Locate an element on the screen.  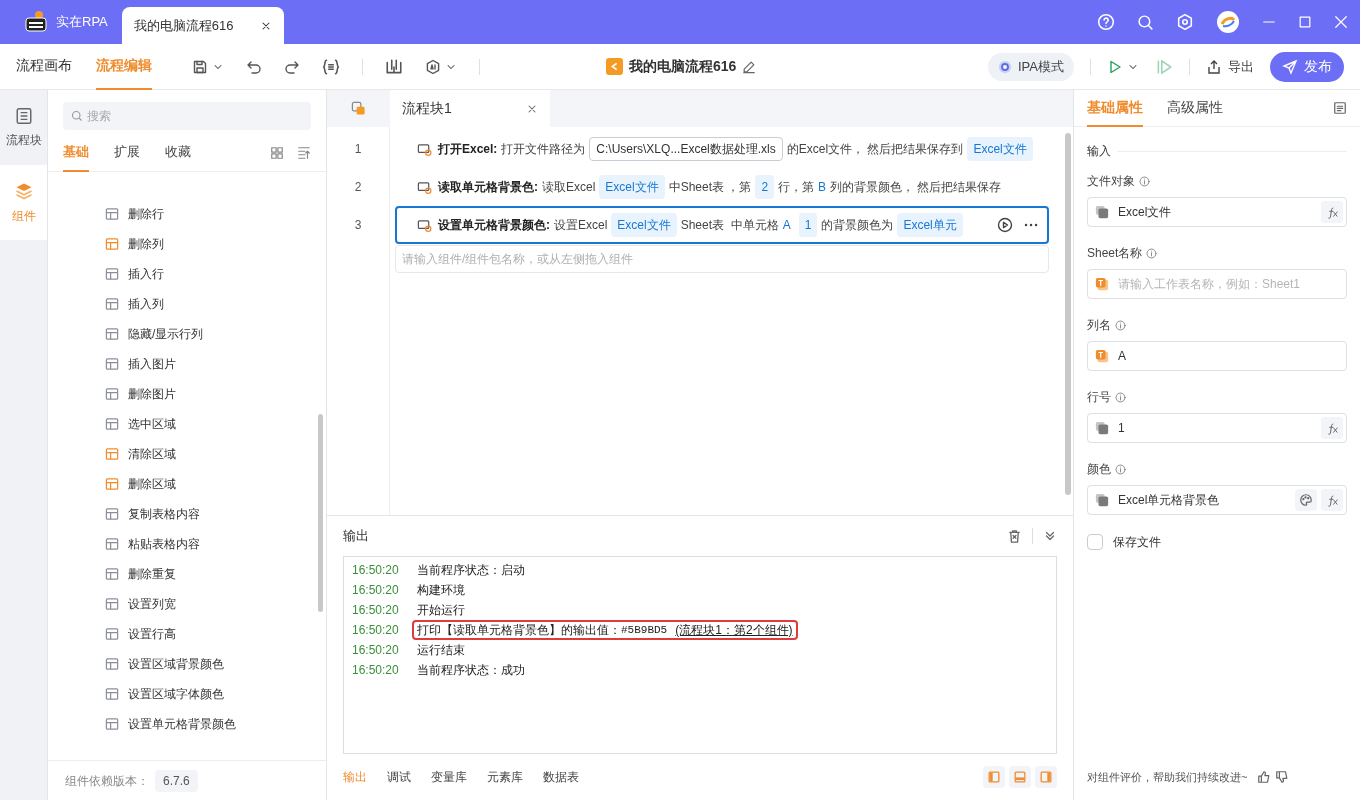
property-field: Excel单元格背景色 is located at coordinates (1217, 500).